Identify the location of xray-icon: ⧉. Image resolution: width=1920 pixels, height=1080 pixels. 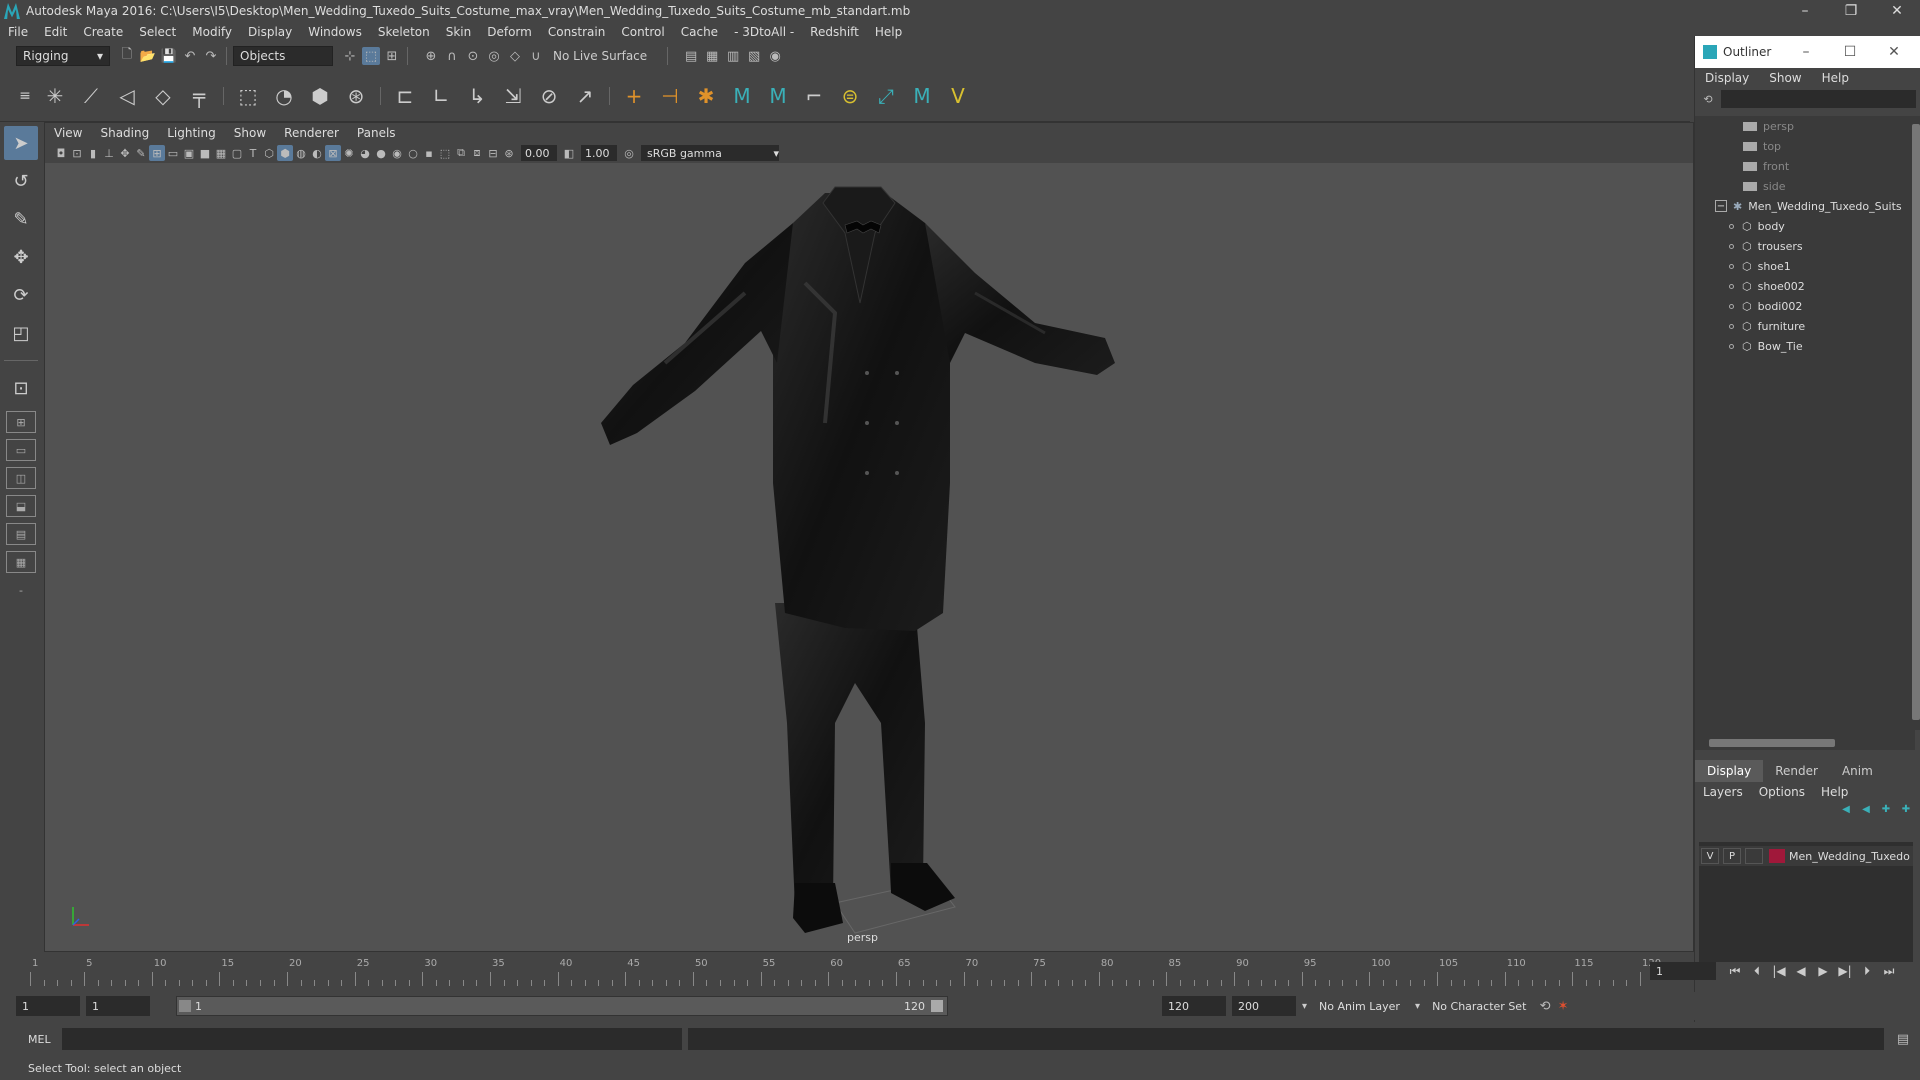
(461, 153).